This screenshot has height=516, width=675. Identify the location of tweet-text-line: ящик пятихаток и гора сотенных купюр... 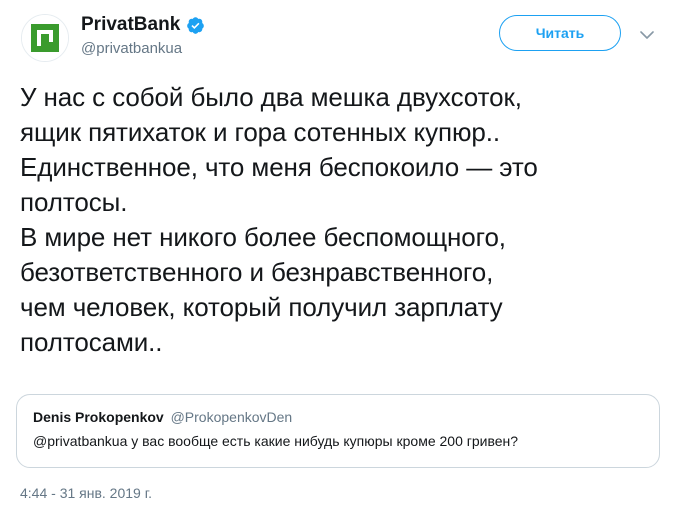
(260, 132).